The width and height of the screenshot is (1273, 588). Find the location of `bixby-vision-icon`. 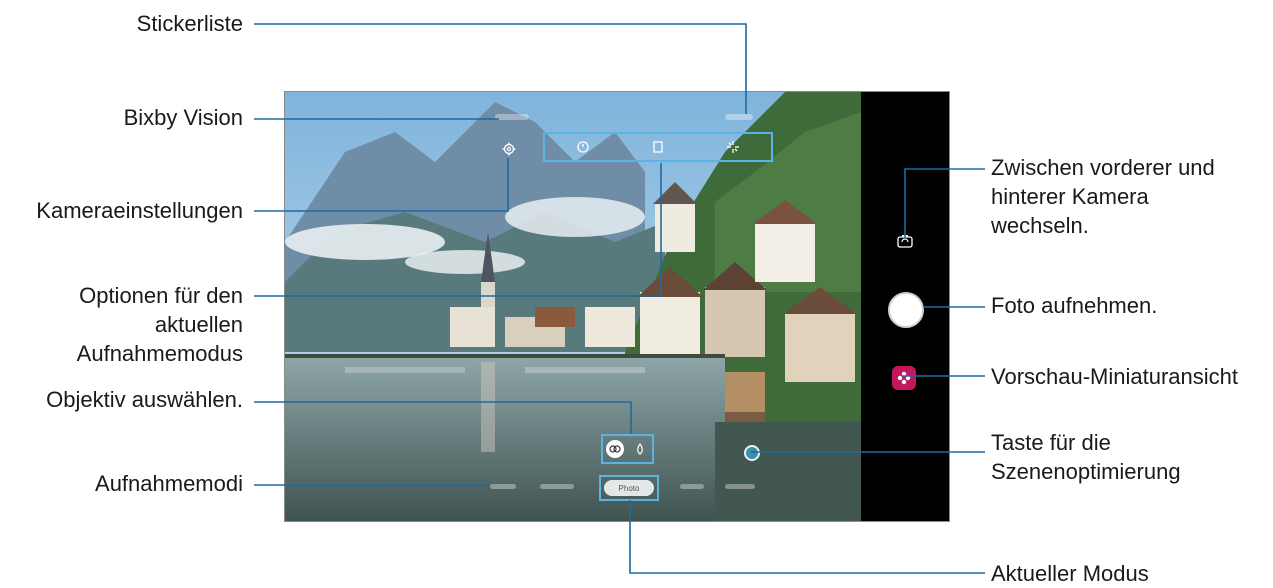

bixby-vision-icon is located at coordinates (512, 117).